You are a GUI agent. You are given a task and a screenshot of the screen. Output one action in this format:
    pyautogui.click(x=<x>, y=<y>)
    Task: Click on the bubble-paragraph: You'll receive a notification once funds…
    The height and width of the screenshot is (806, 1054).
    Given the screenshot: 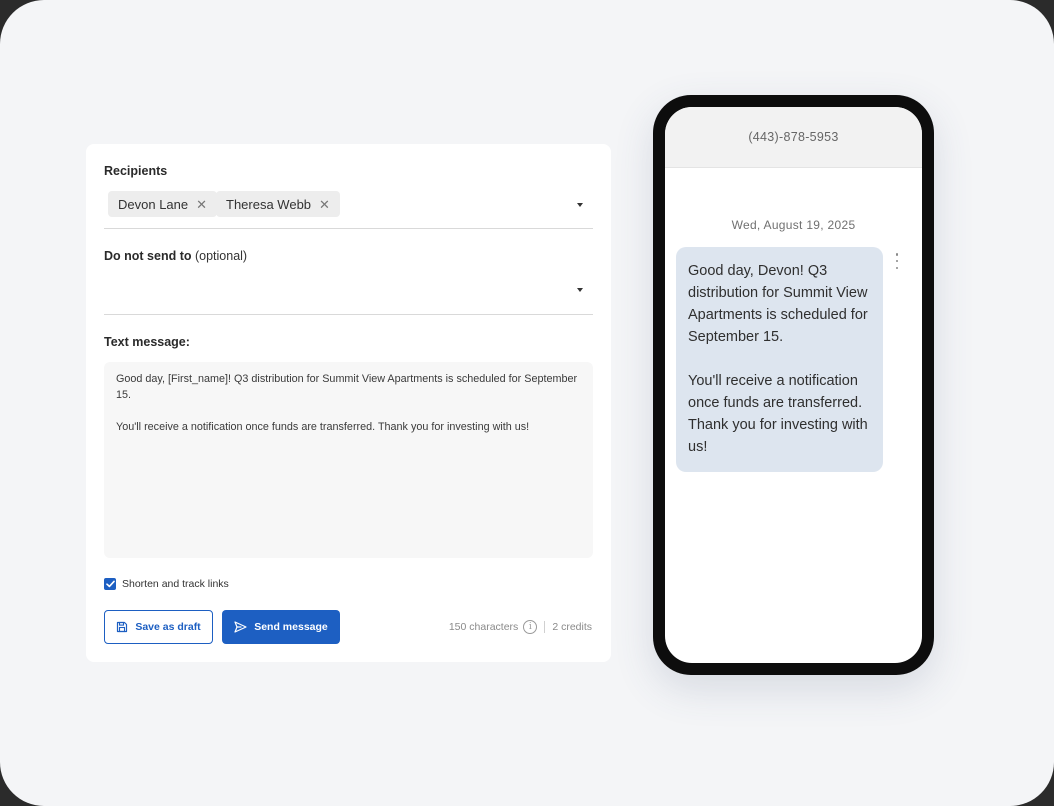 What is the action you would take?
    pyautogui.click(x=778, y=414)
    